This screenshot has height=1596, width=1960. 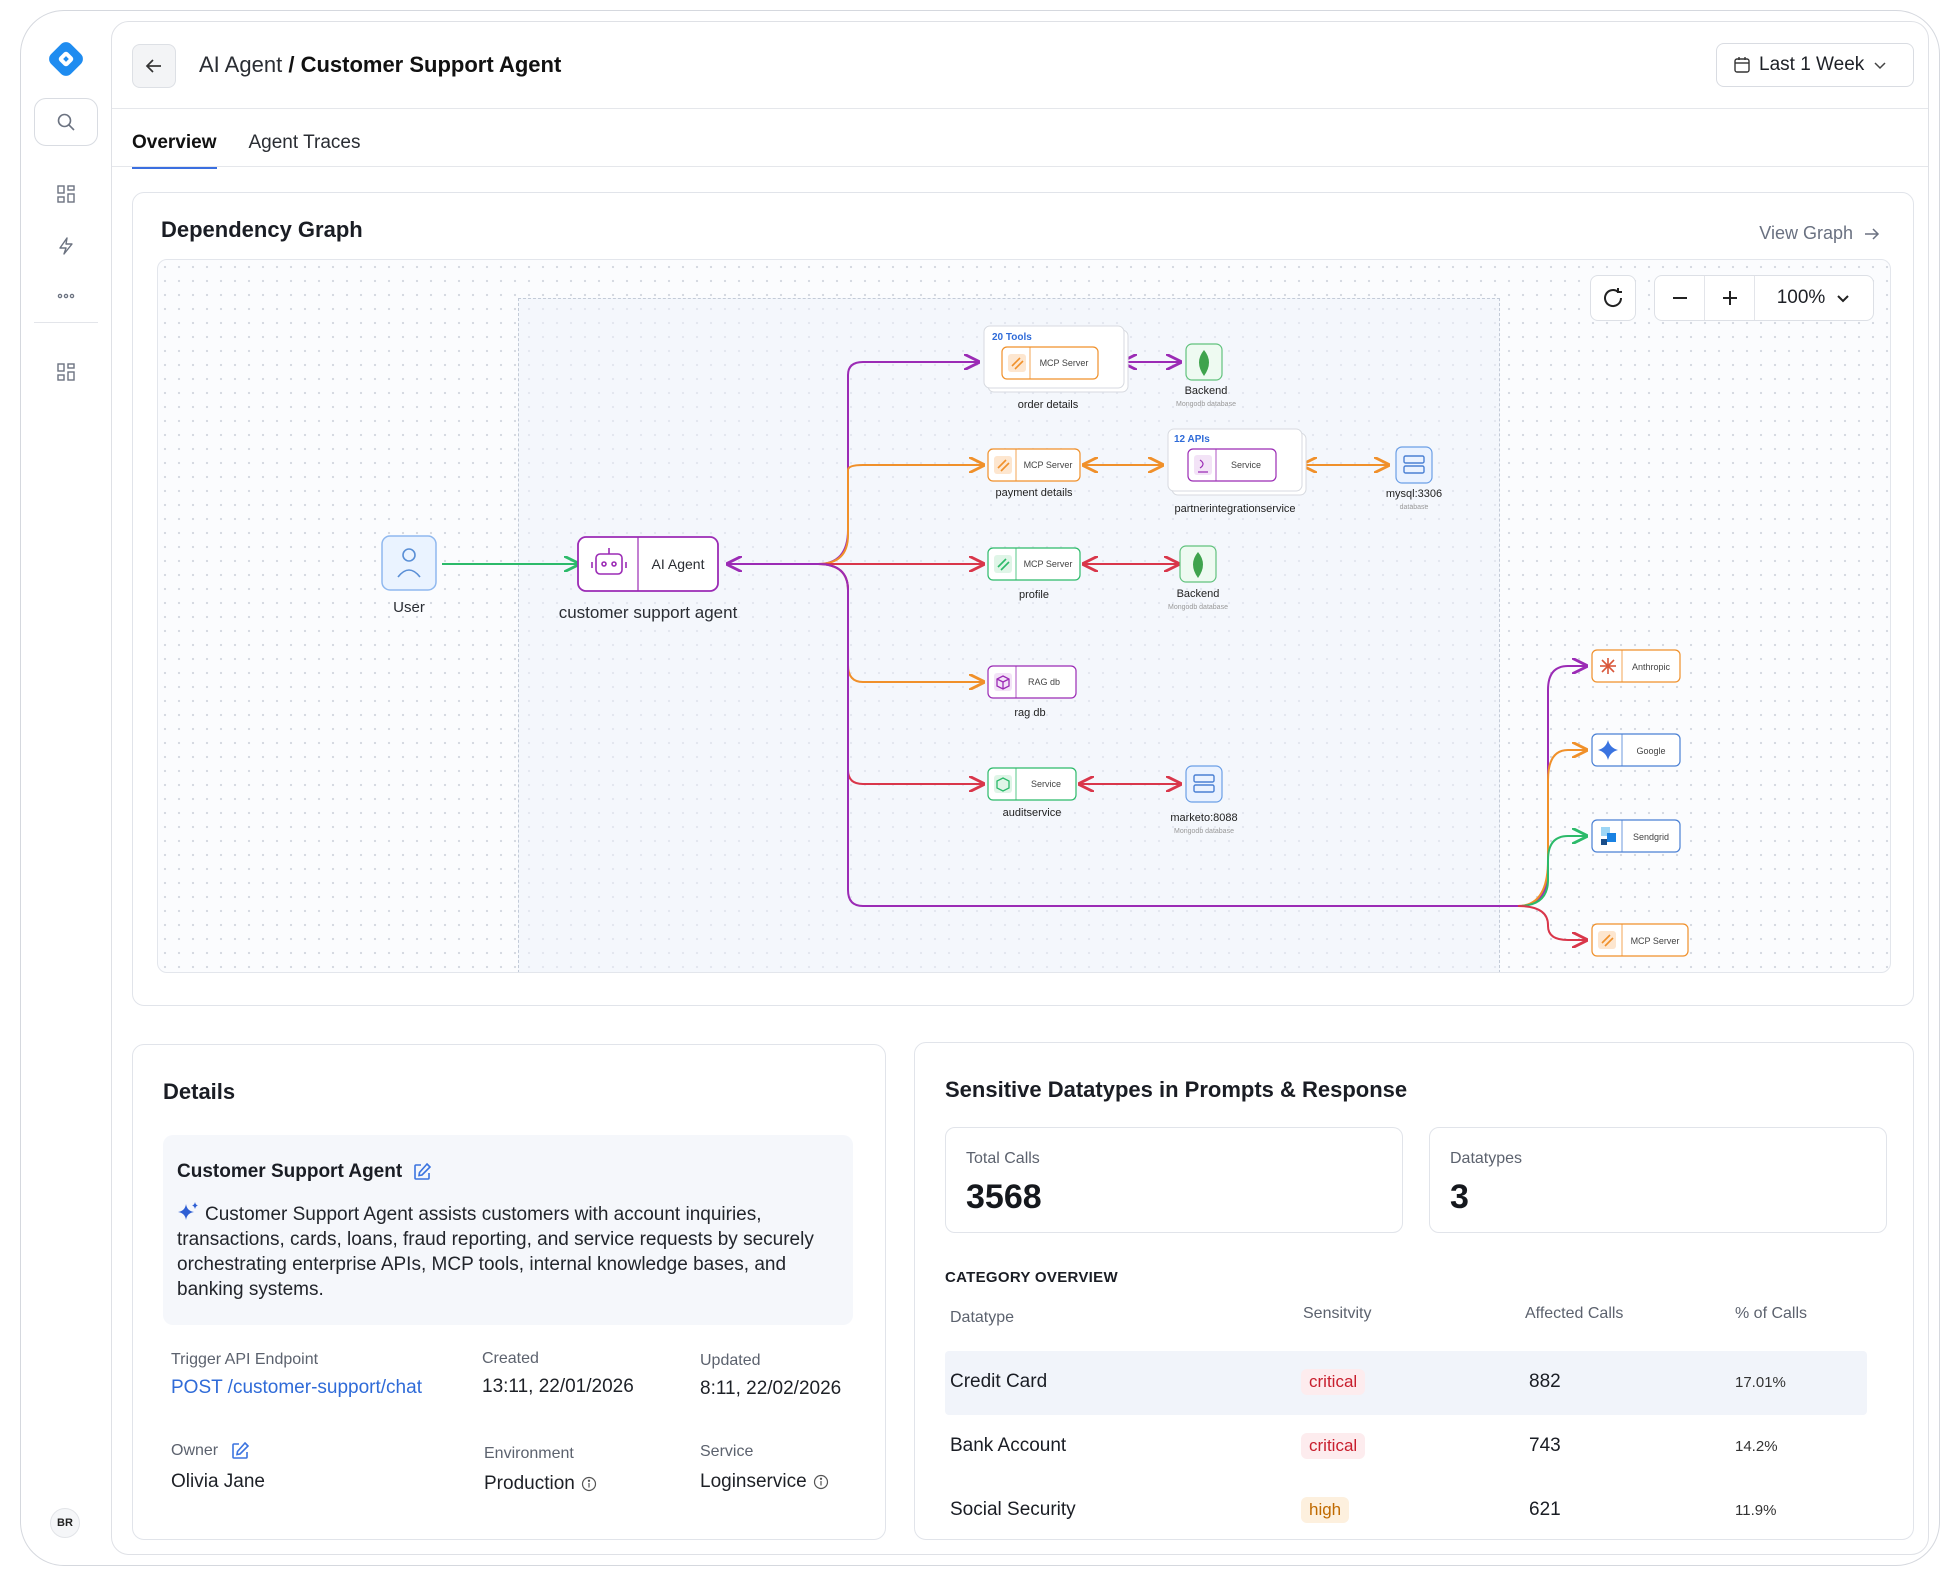 What do you see at coordinates (1406, 1447) in the screenshot?
I see `table-row: Bank Account critical 743 14.2%` at bounding box center [1406, 1447].